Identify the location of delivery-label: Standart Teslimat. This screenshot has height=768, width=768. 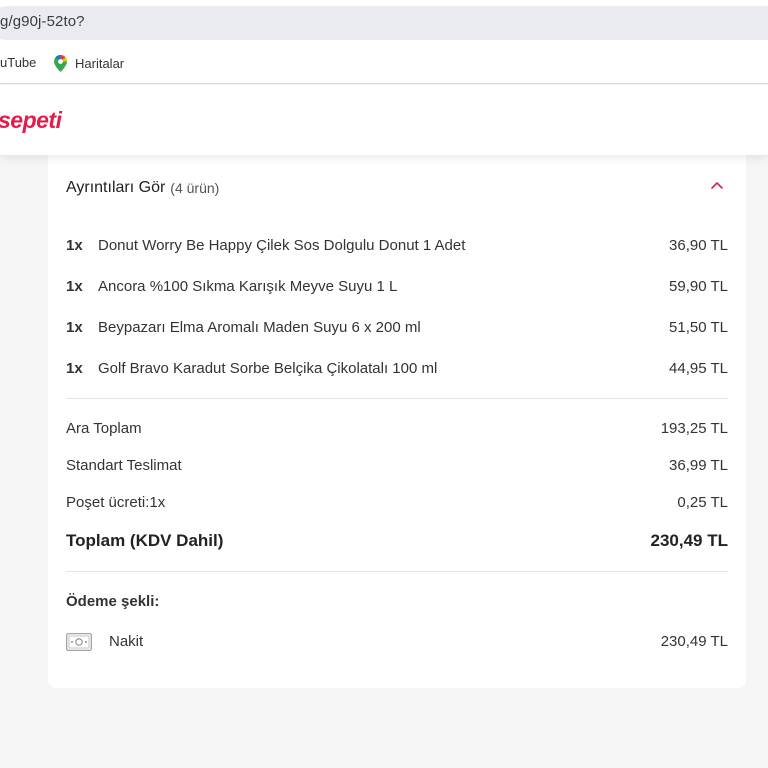
(124, 465).